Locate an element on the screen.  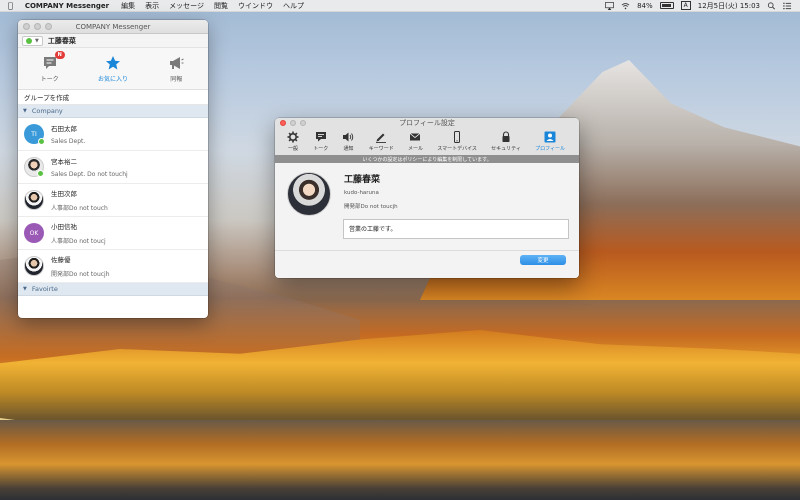
battery-icon is located at coordinates (666, 5).